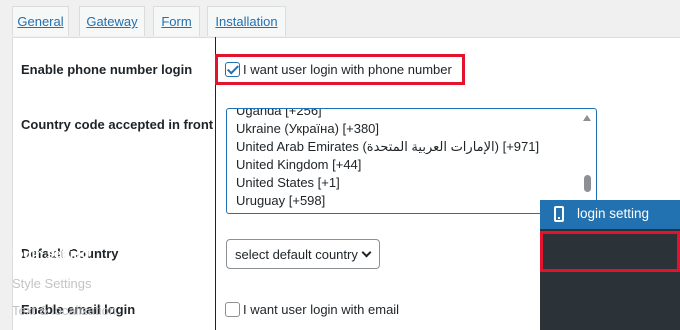 The width and height of the screenshot is (680, 330). I want to click on default-country-select: select default country, so click(303, 254).